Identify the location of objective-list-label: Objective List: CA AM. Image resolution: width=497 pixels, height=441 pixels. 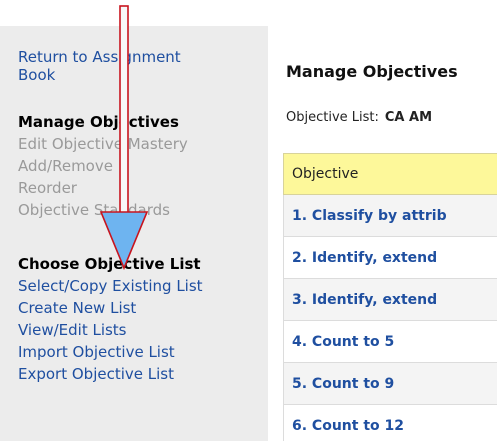
(359, 117).